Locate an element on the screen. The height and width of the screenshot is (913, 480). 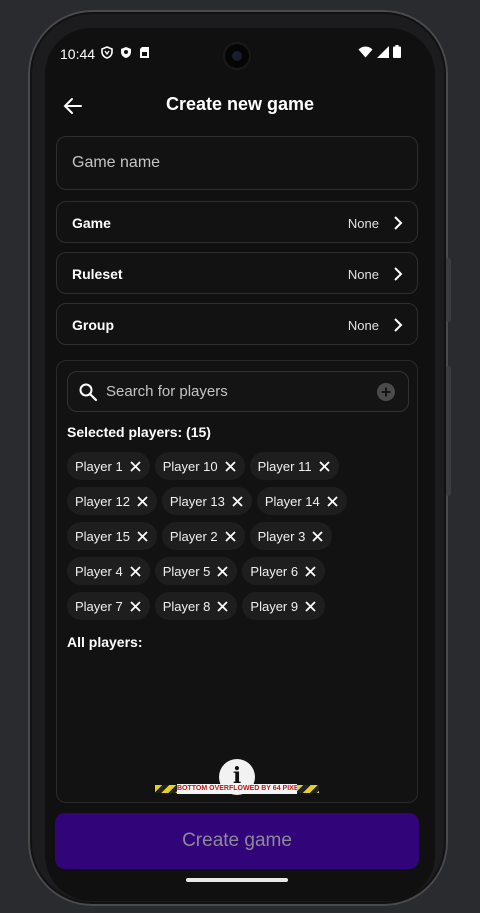
chip-row: Player 12 Player 13 Player 14 is located at coordinates (237, 501).